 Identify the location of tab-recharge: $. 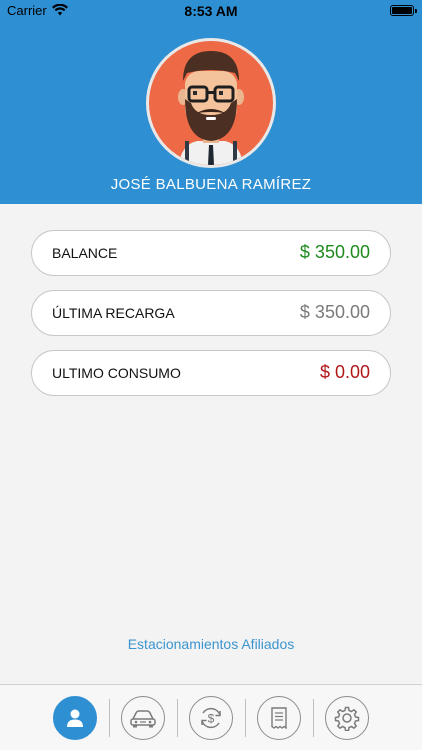
(211, 718).